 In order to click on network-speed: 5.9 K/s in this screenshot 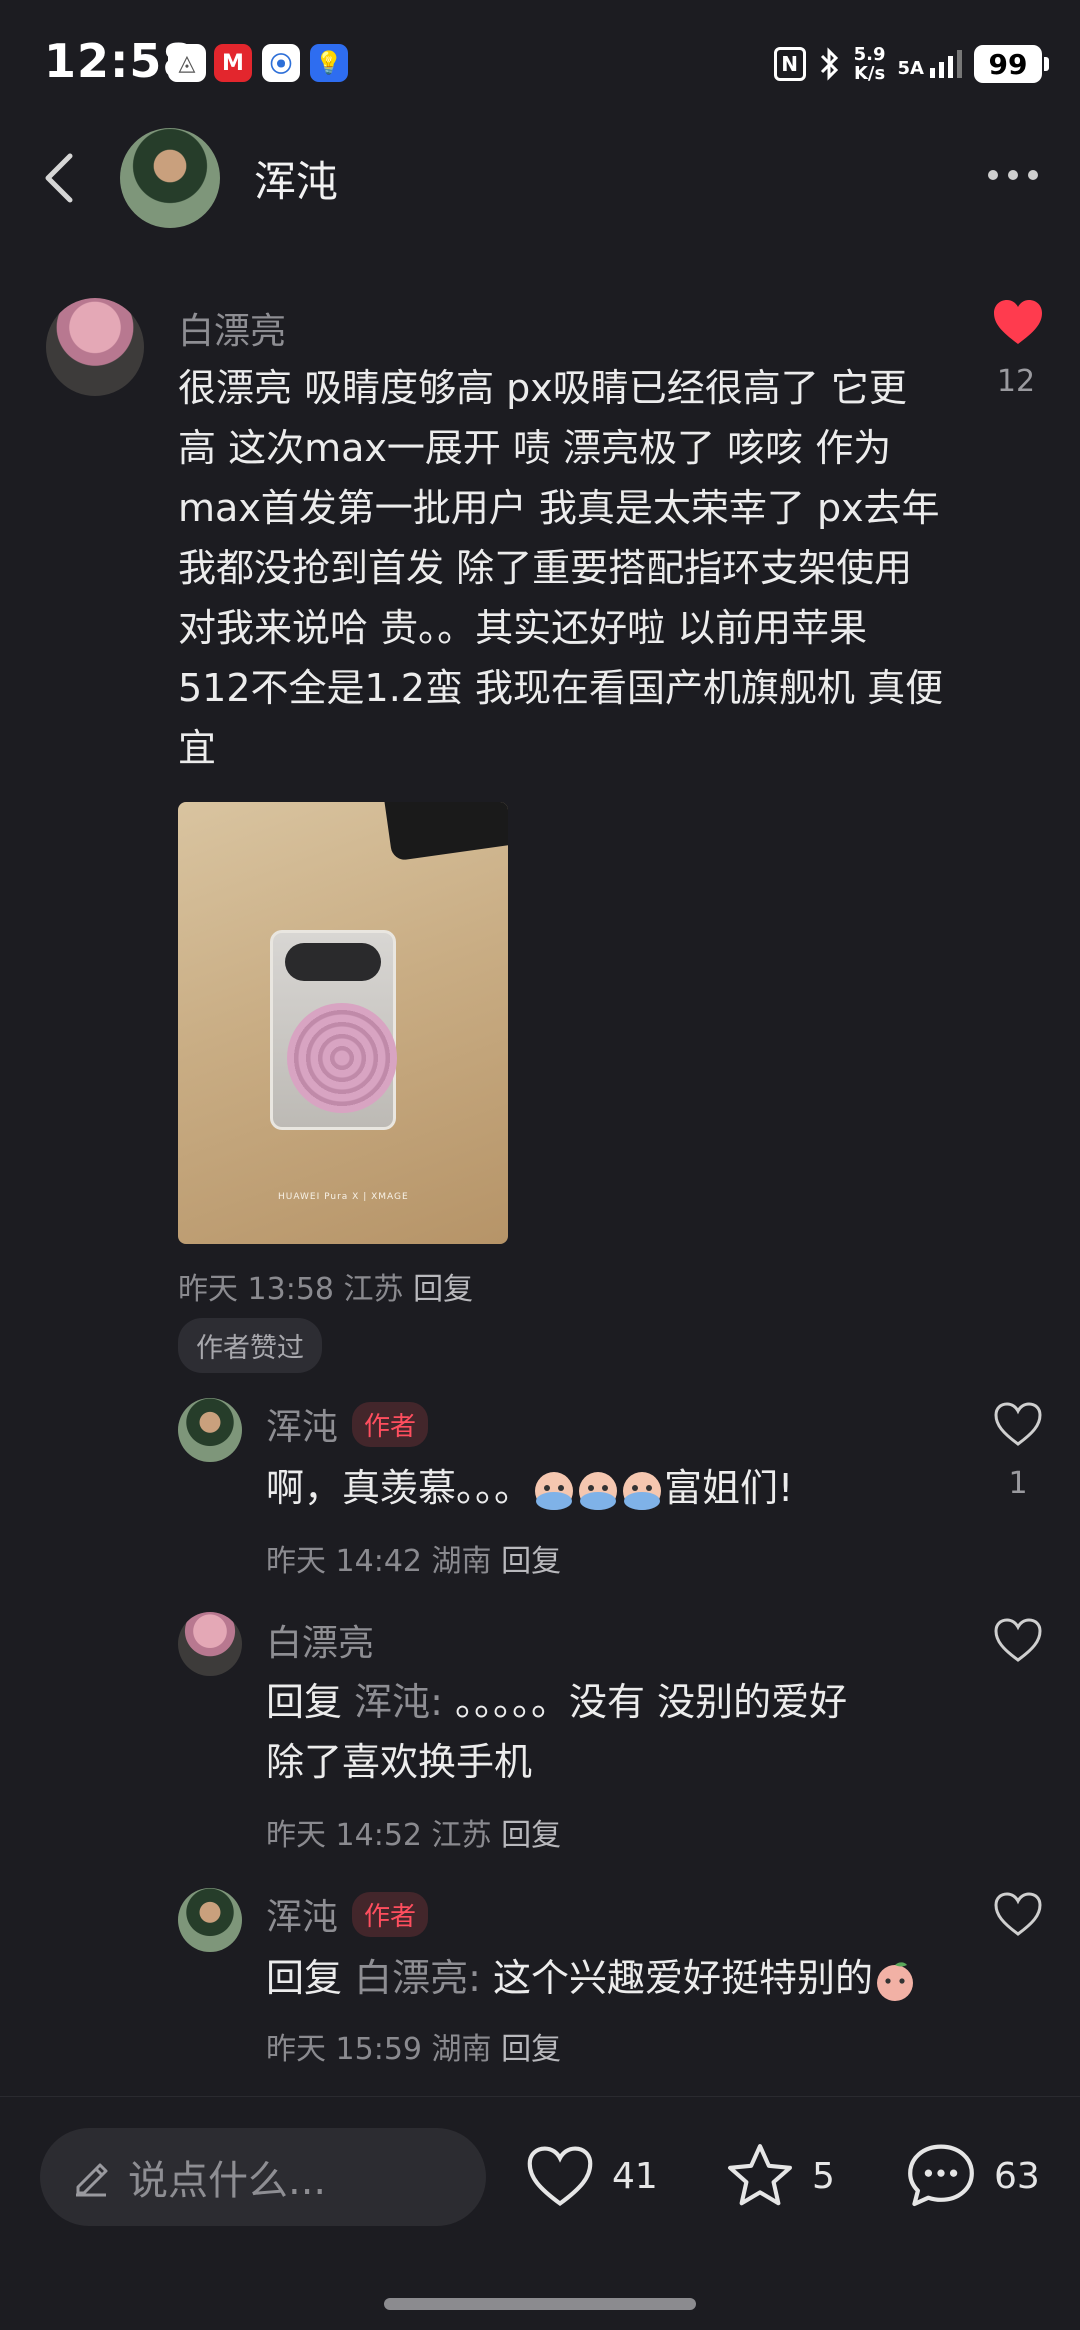, I will do `click(869, 64)`.